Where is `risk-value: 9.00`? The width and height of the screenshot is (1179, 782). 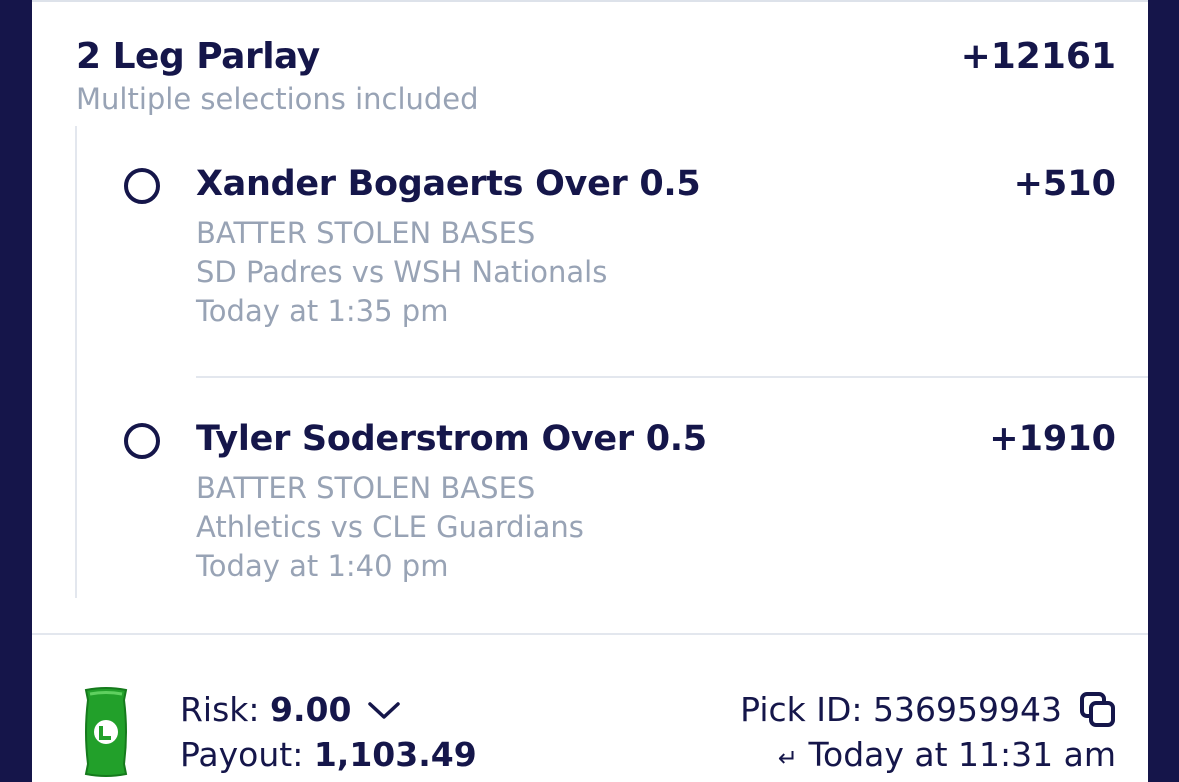
risk-value: 9.00 is located at coordinates (311, 709).